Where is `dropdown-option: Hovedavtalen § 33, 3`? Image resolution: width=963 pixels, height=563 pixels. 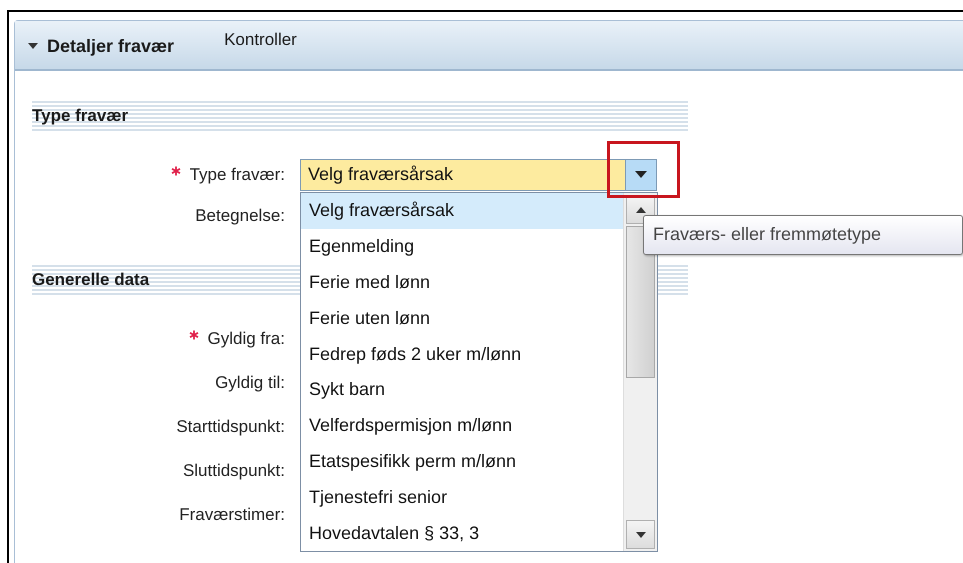
dropdown-option: Hovedavtalen § 33, 3 is located at coordinates (462, 533).